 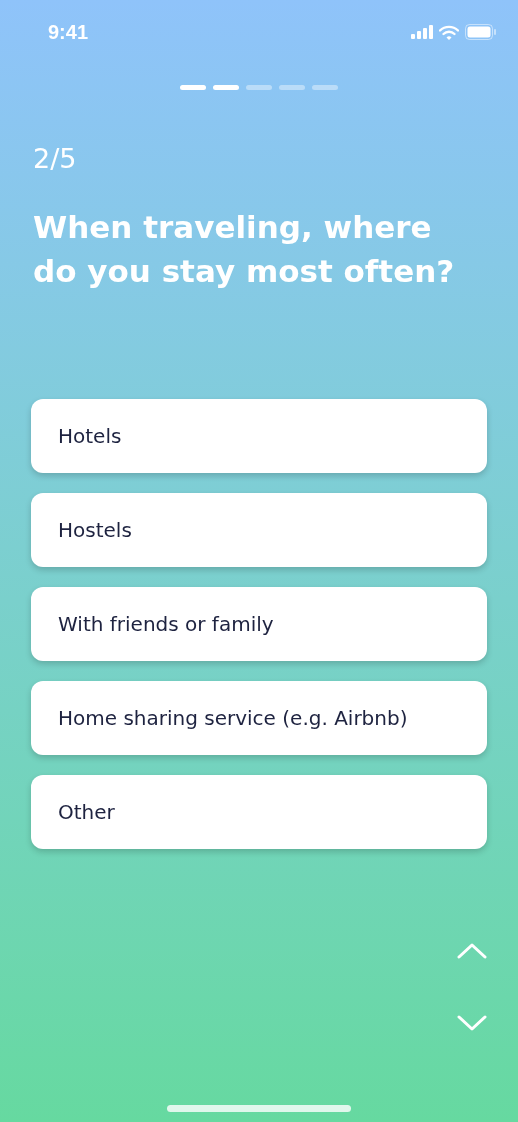 What do you see at coordinates (480, 32) in the screenshot?
I see `battery-icon` at bounding box center [480, 32].